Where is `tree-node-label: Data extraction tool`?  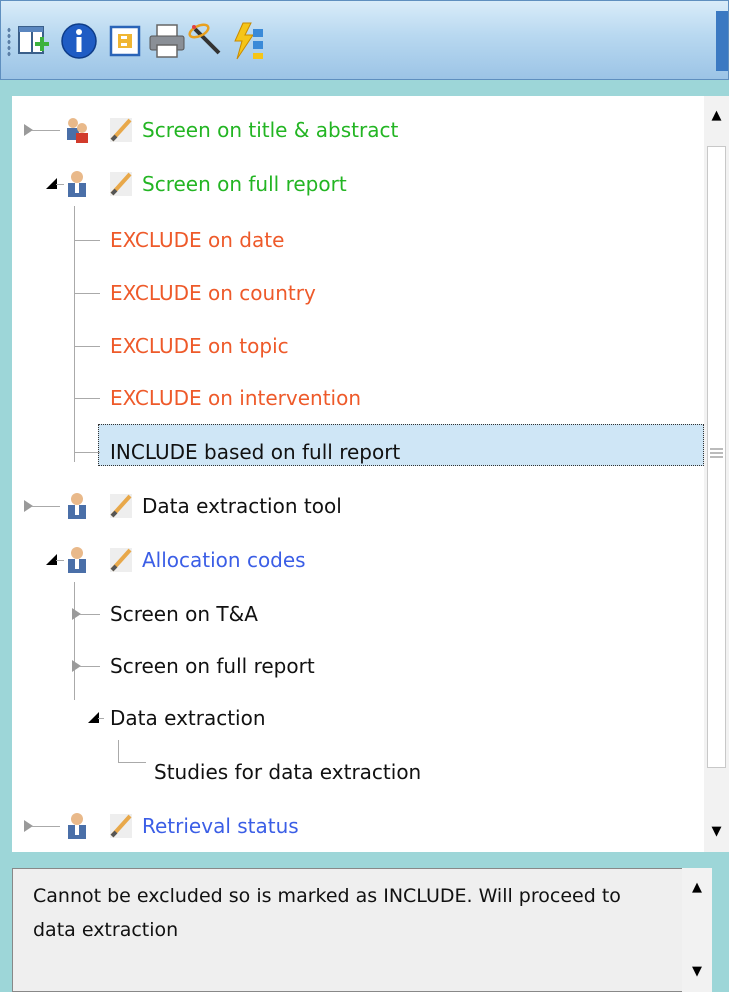
tree-node-label: Data extraction tool is located at coordinates (242, 506).